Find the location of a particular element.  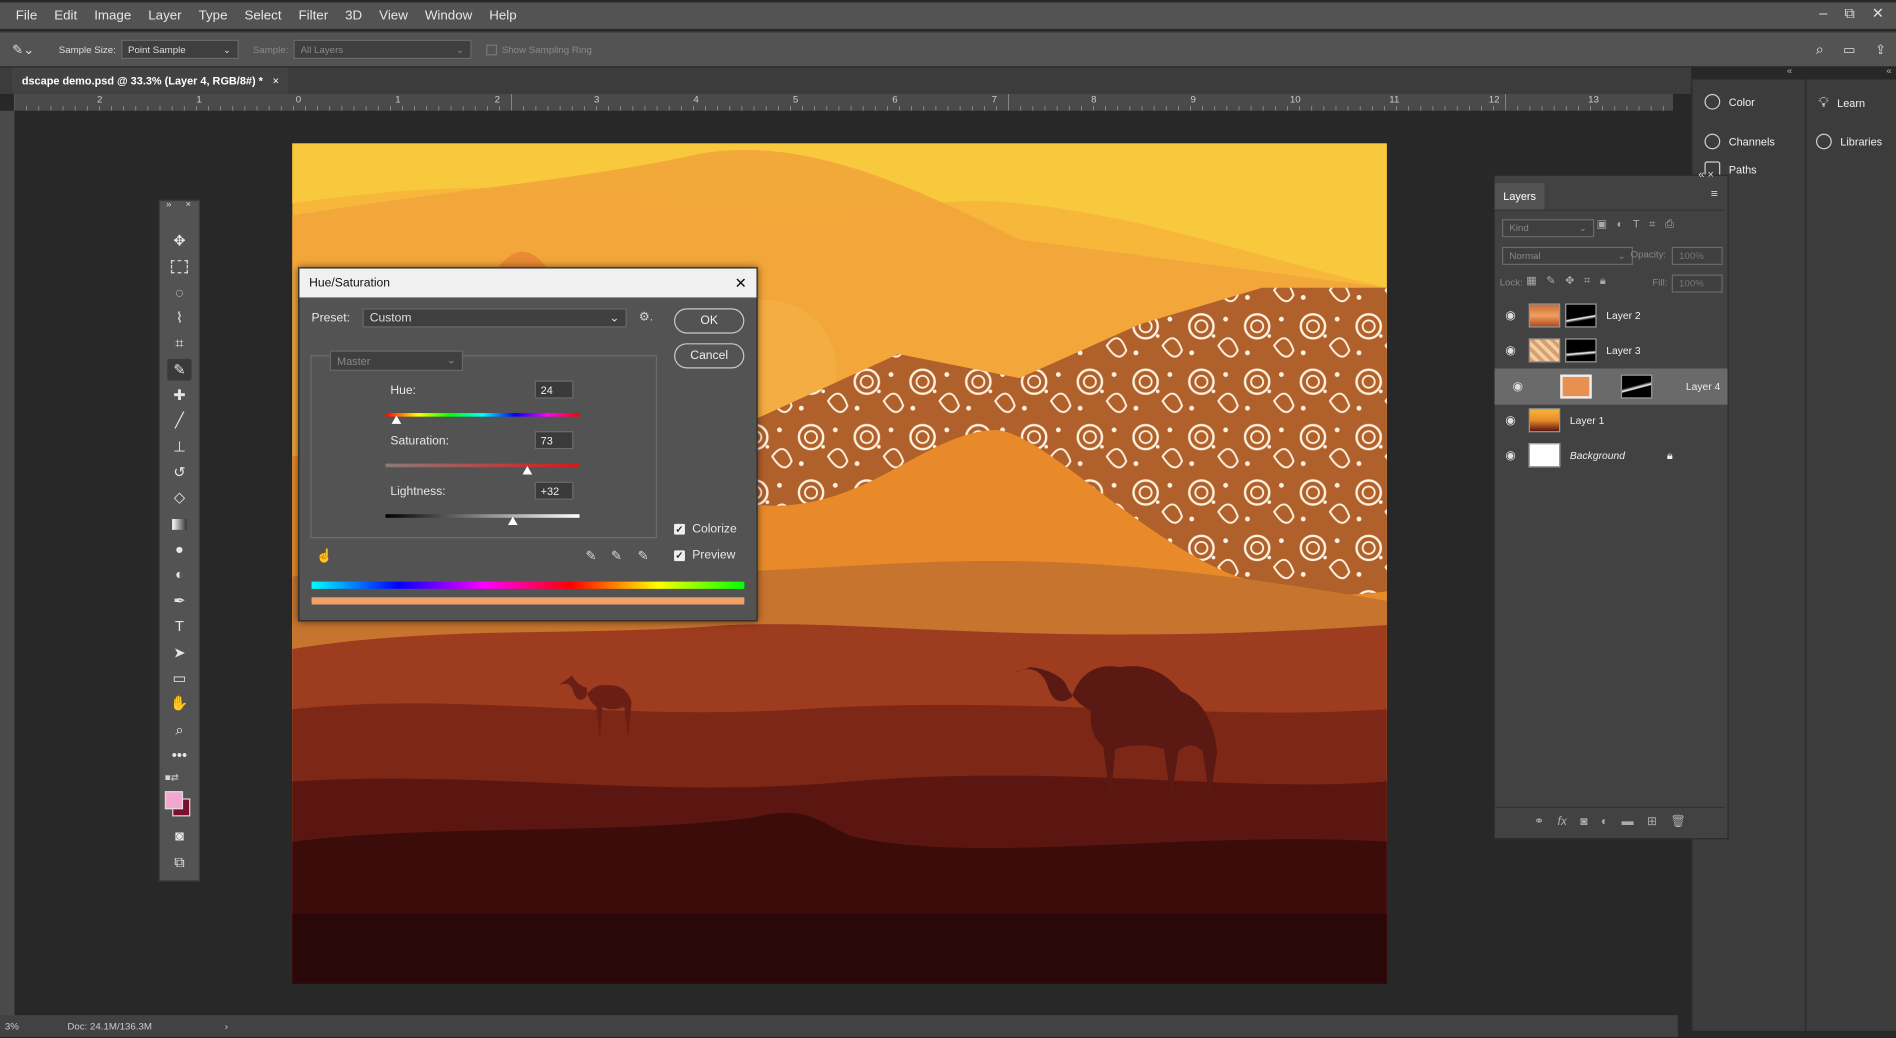

cancel-button: Cancel is located at coordinates (709, 356).